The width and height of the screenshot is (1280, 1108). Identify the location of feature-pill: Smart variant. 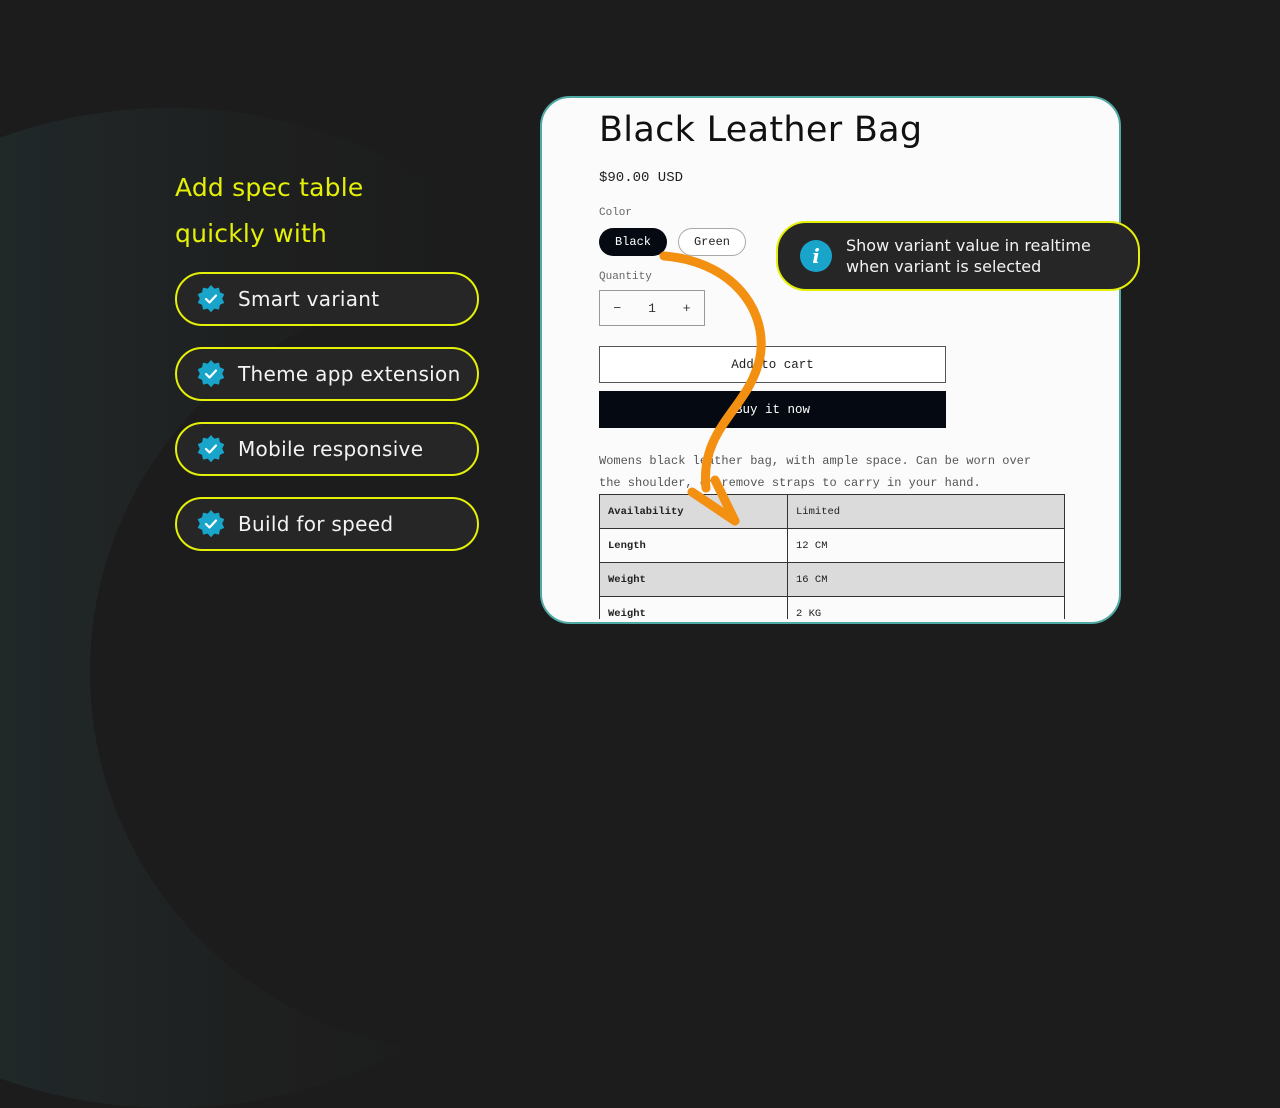
(327, 299).